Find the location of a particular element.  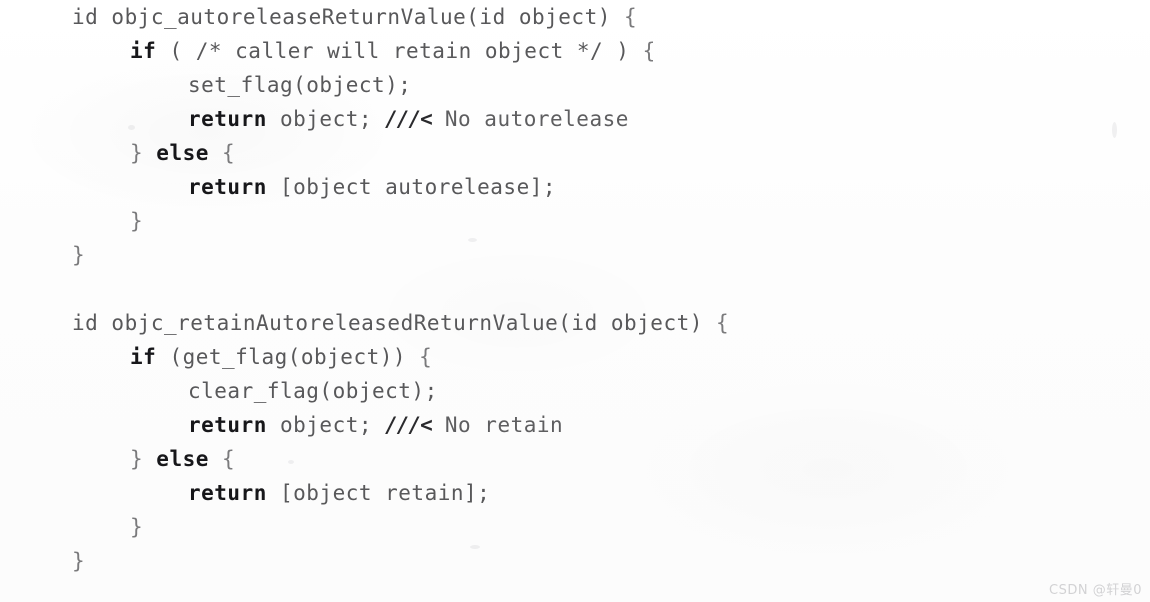

code-token-plain: (get_flag(object)) is located at coordinates (288, 357).